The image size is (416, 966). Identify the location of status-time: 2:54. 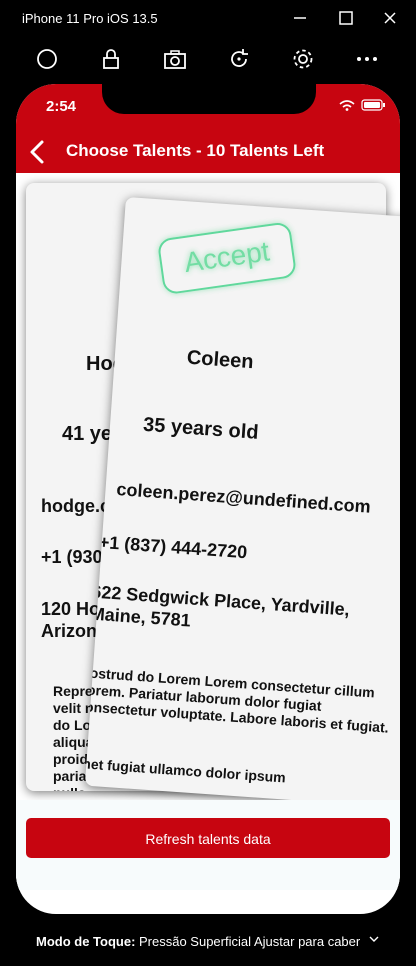
(61, 106).